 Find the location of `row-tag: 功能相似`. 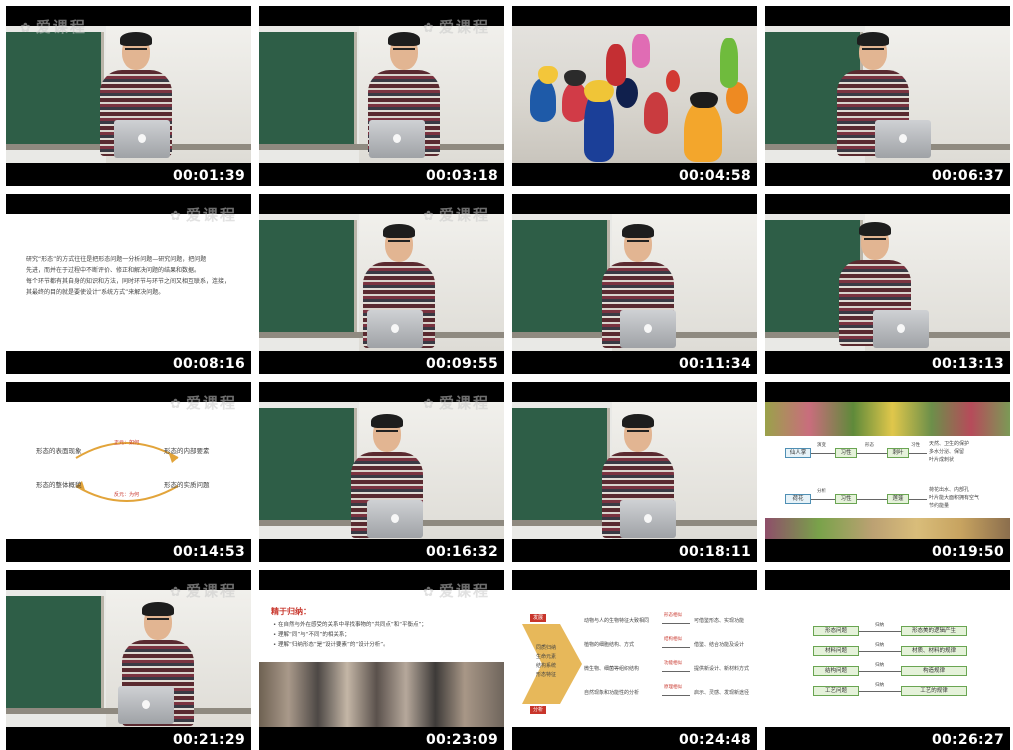

row-tag: 功能相似 is located at coordinates (673, 663).